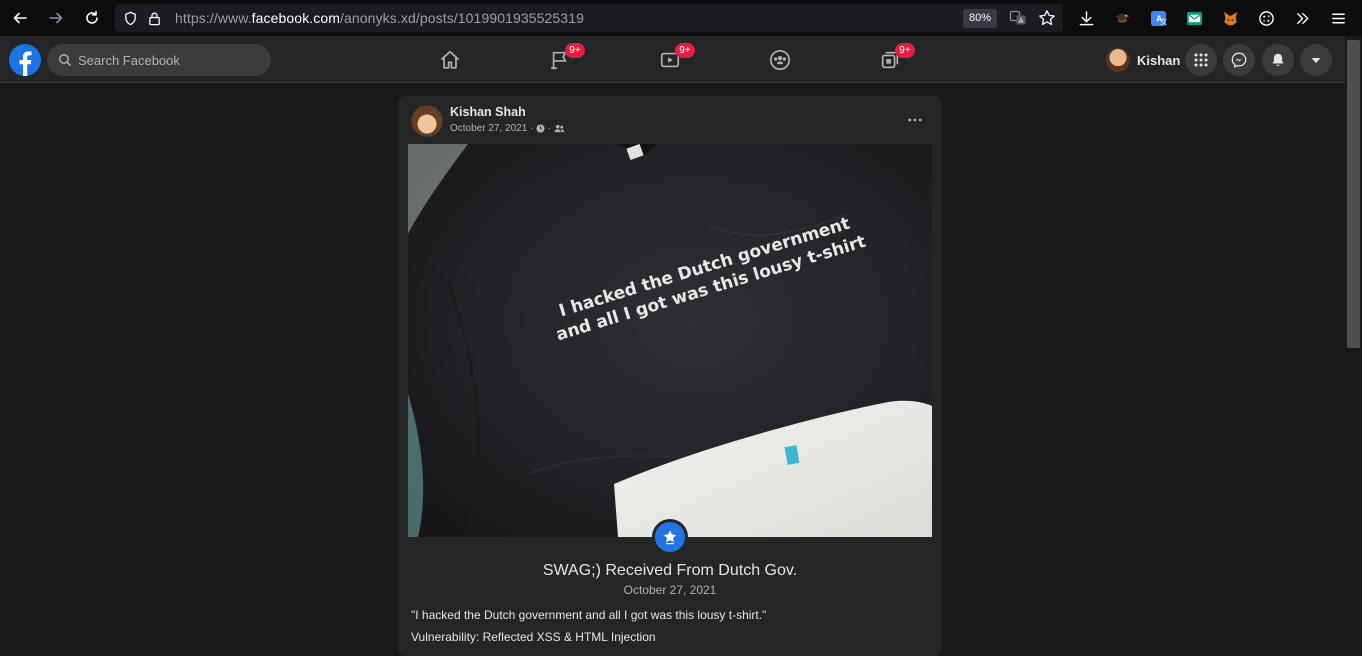 This screenshot has width=1362, height=656. Describe the element at coordinates (890, 59) in the screenshot. I see `nav-gaming: 9+` at that location.